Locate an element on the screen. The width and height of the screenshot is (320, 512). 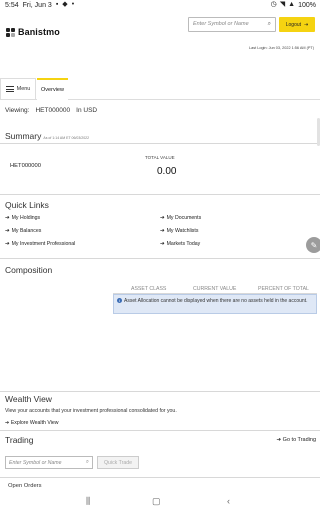
summary-as-of: As of 1:14 AM ET 06/03/2022 is located at coordinates (66, 138).